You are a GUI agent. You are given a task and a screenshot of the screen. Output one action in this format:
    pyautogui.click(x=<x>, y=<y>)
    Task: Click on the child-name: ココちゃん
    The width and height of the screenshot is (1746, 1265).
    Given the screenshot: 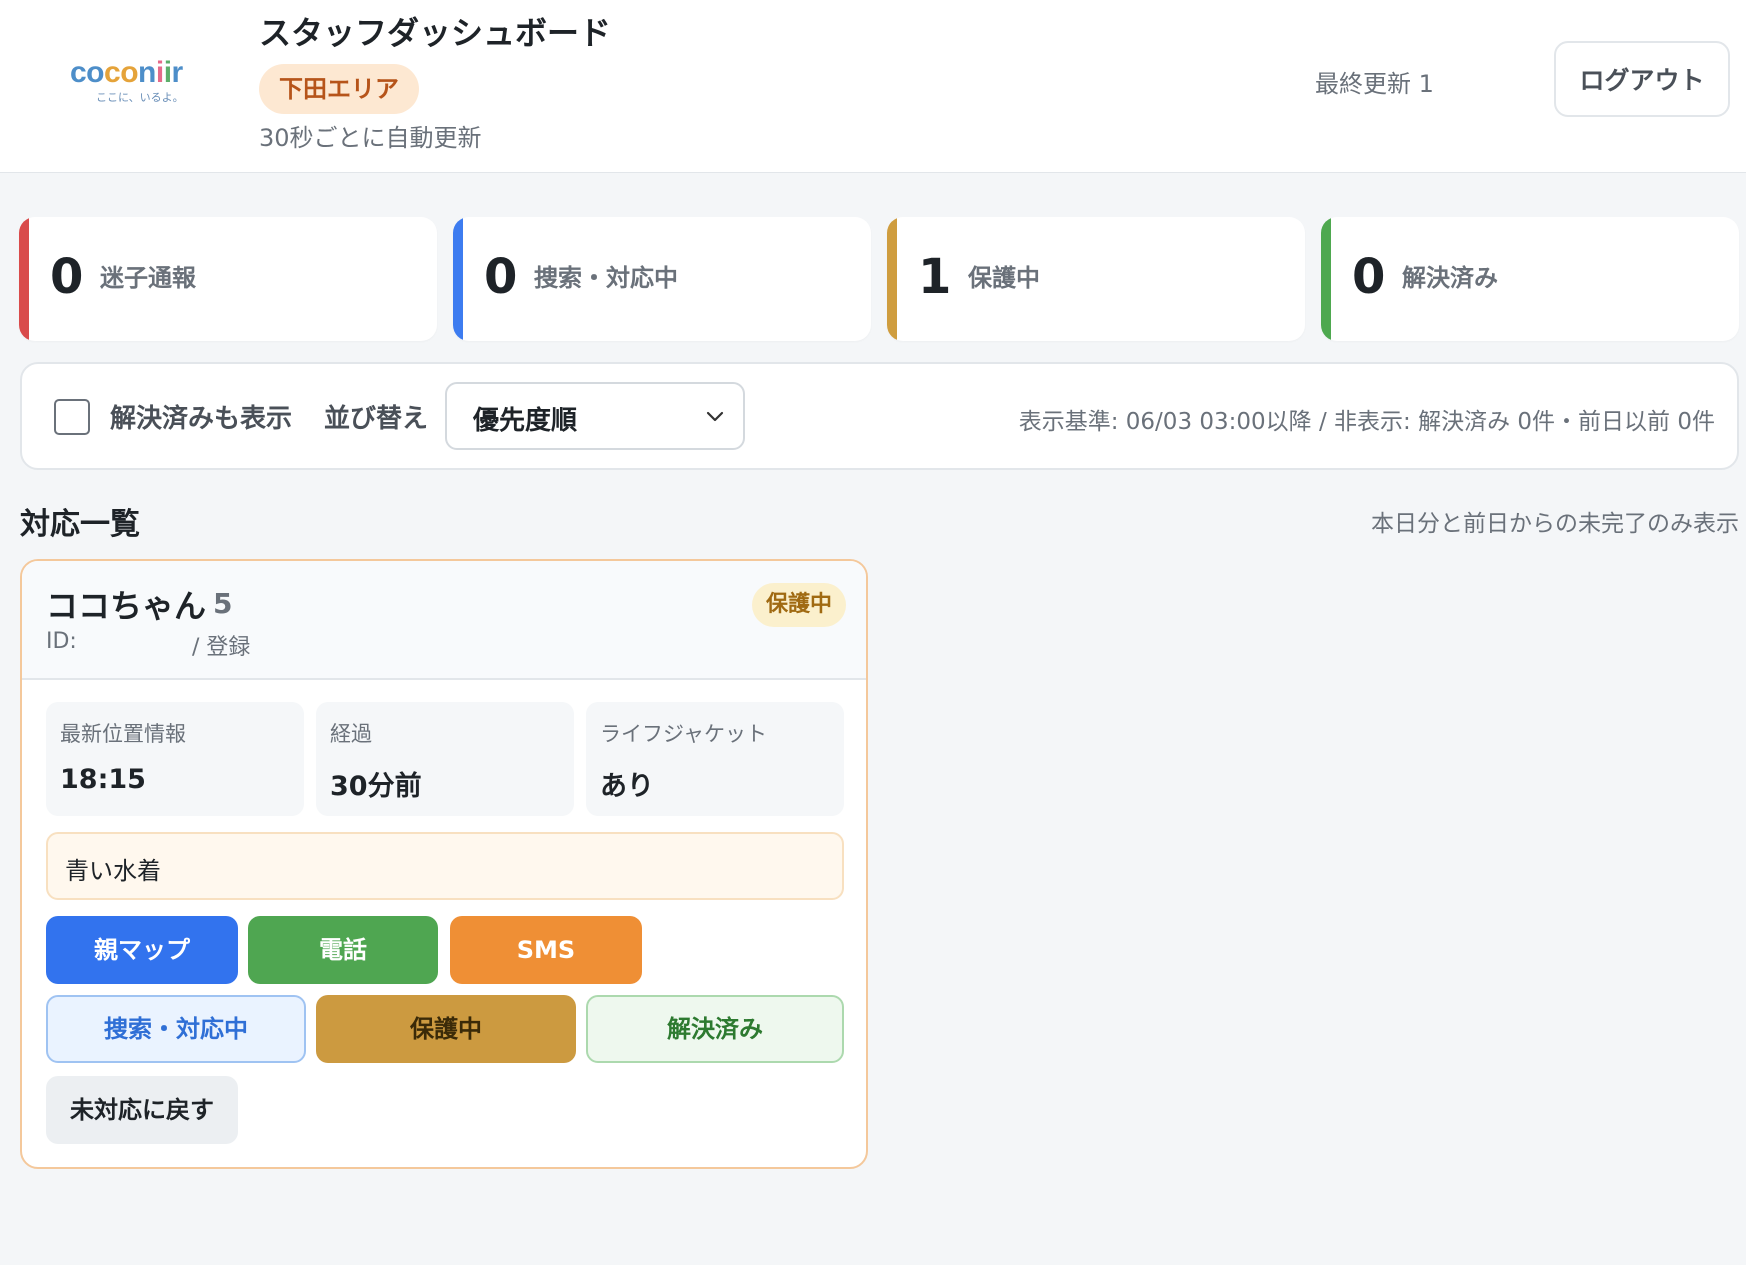 What is the action you would take?
    pyautogui.click(x=126, y=606)
    